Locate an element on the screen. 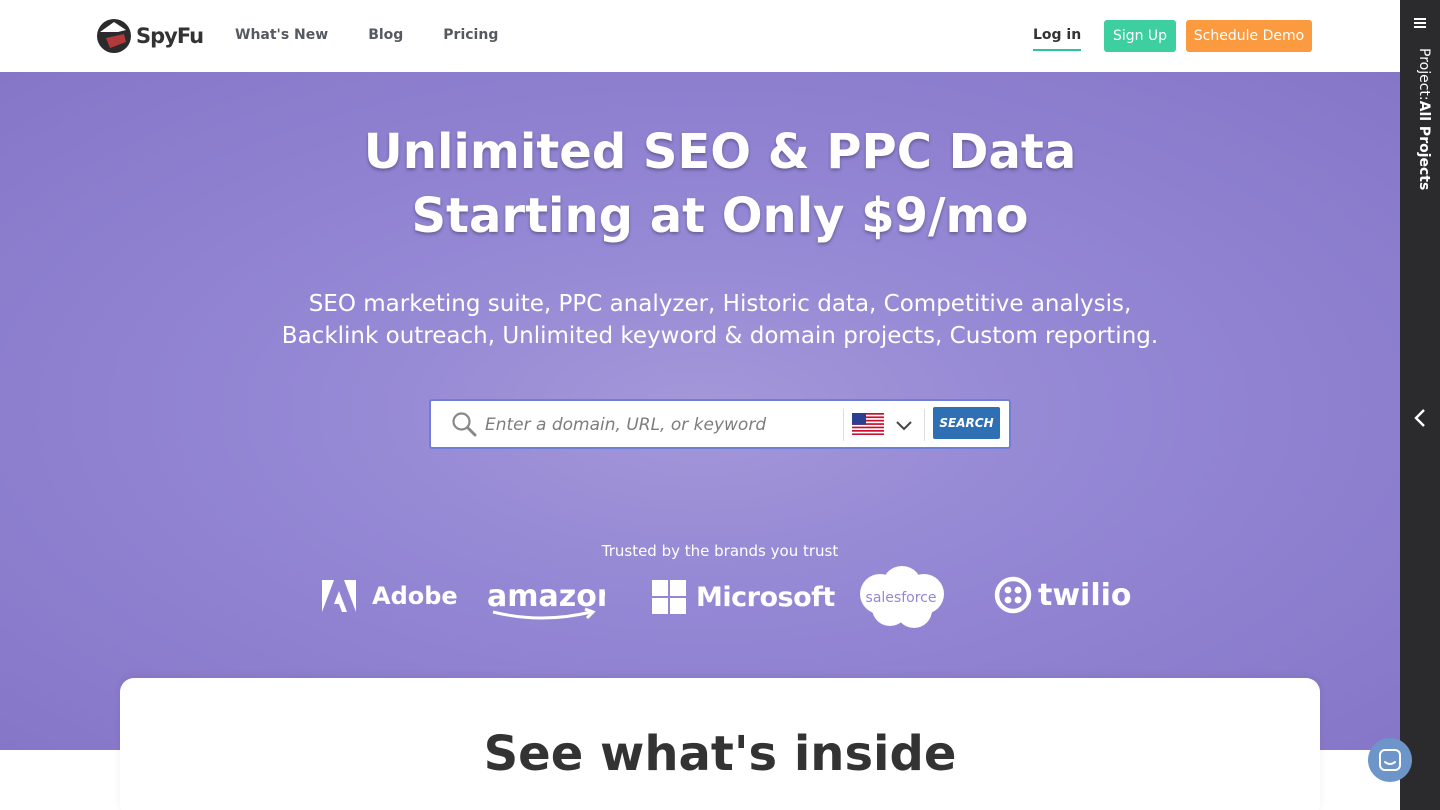 The width and height of the screenshot is (1440, 810). microsoft-logo: Microsoft is located at coordinates (743, 597).